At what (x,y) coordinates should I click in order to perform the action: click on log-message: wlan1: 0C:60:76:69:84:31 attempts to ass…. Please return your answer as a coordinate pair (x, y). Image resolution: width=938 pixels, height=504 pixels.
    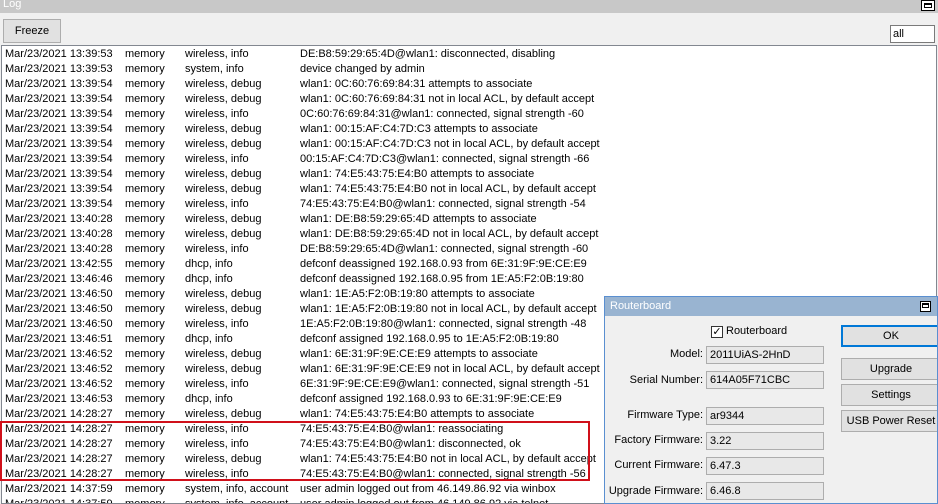
    Looking at the image, I should click on (416, 84).